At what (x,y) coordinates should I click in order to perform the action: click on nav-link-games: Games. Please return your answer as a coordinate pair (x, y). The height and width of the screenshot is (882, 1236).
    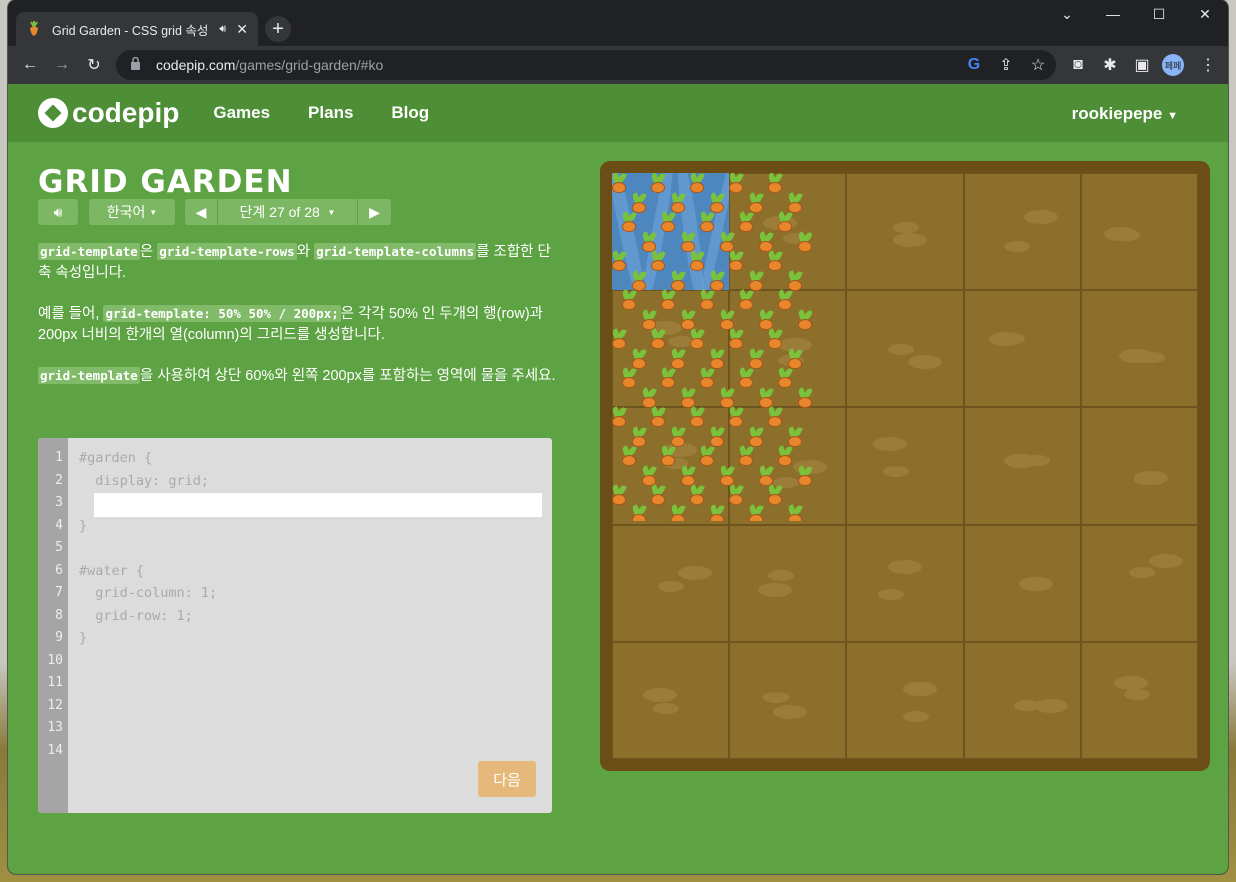
    Looking at the image, I should click on (241, 113).